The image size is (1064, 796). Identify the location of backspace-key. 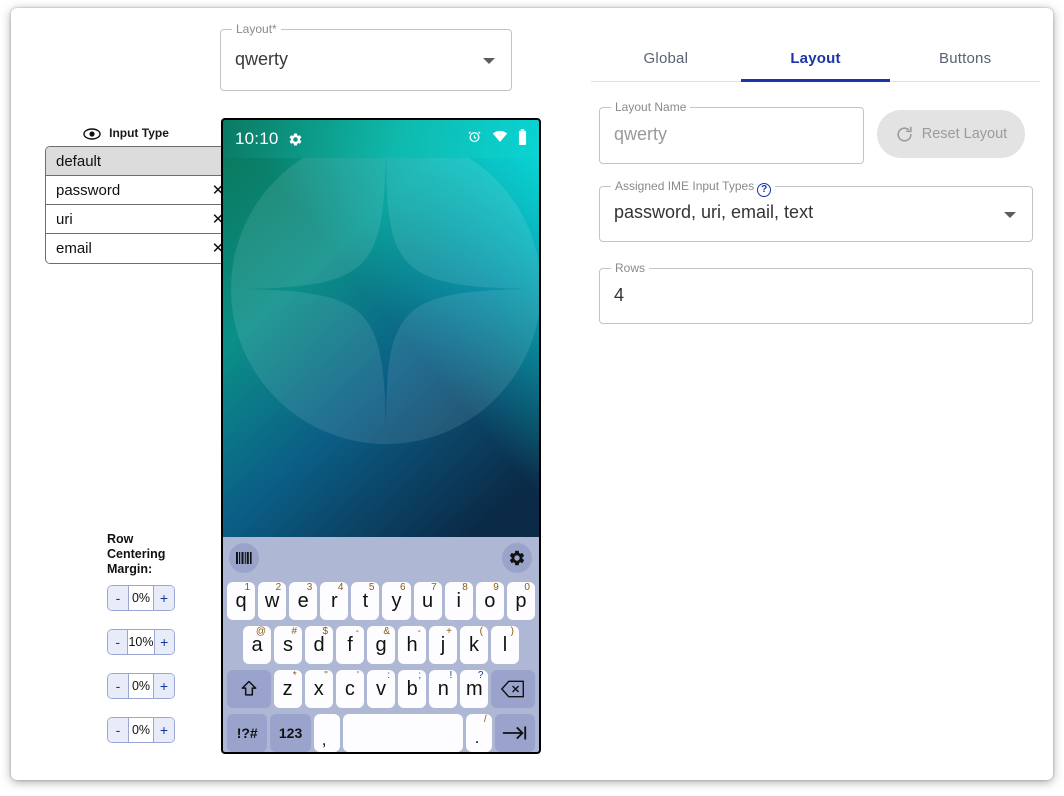
(513, 689).